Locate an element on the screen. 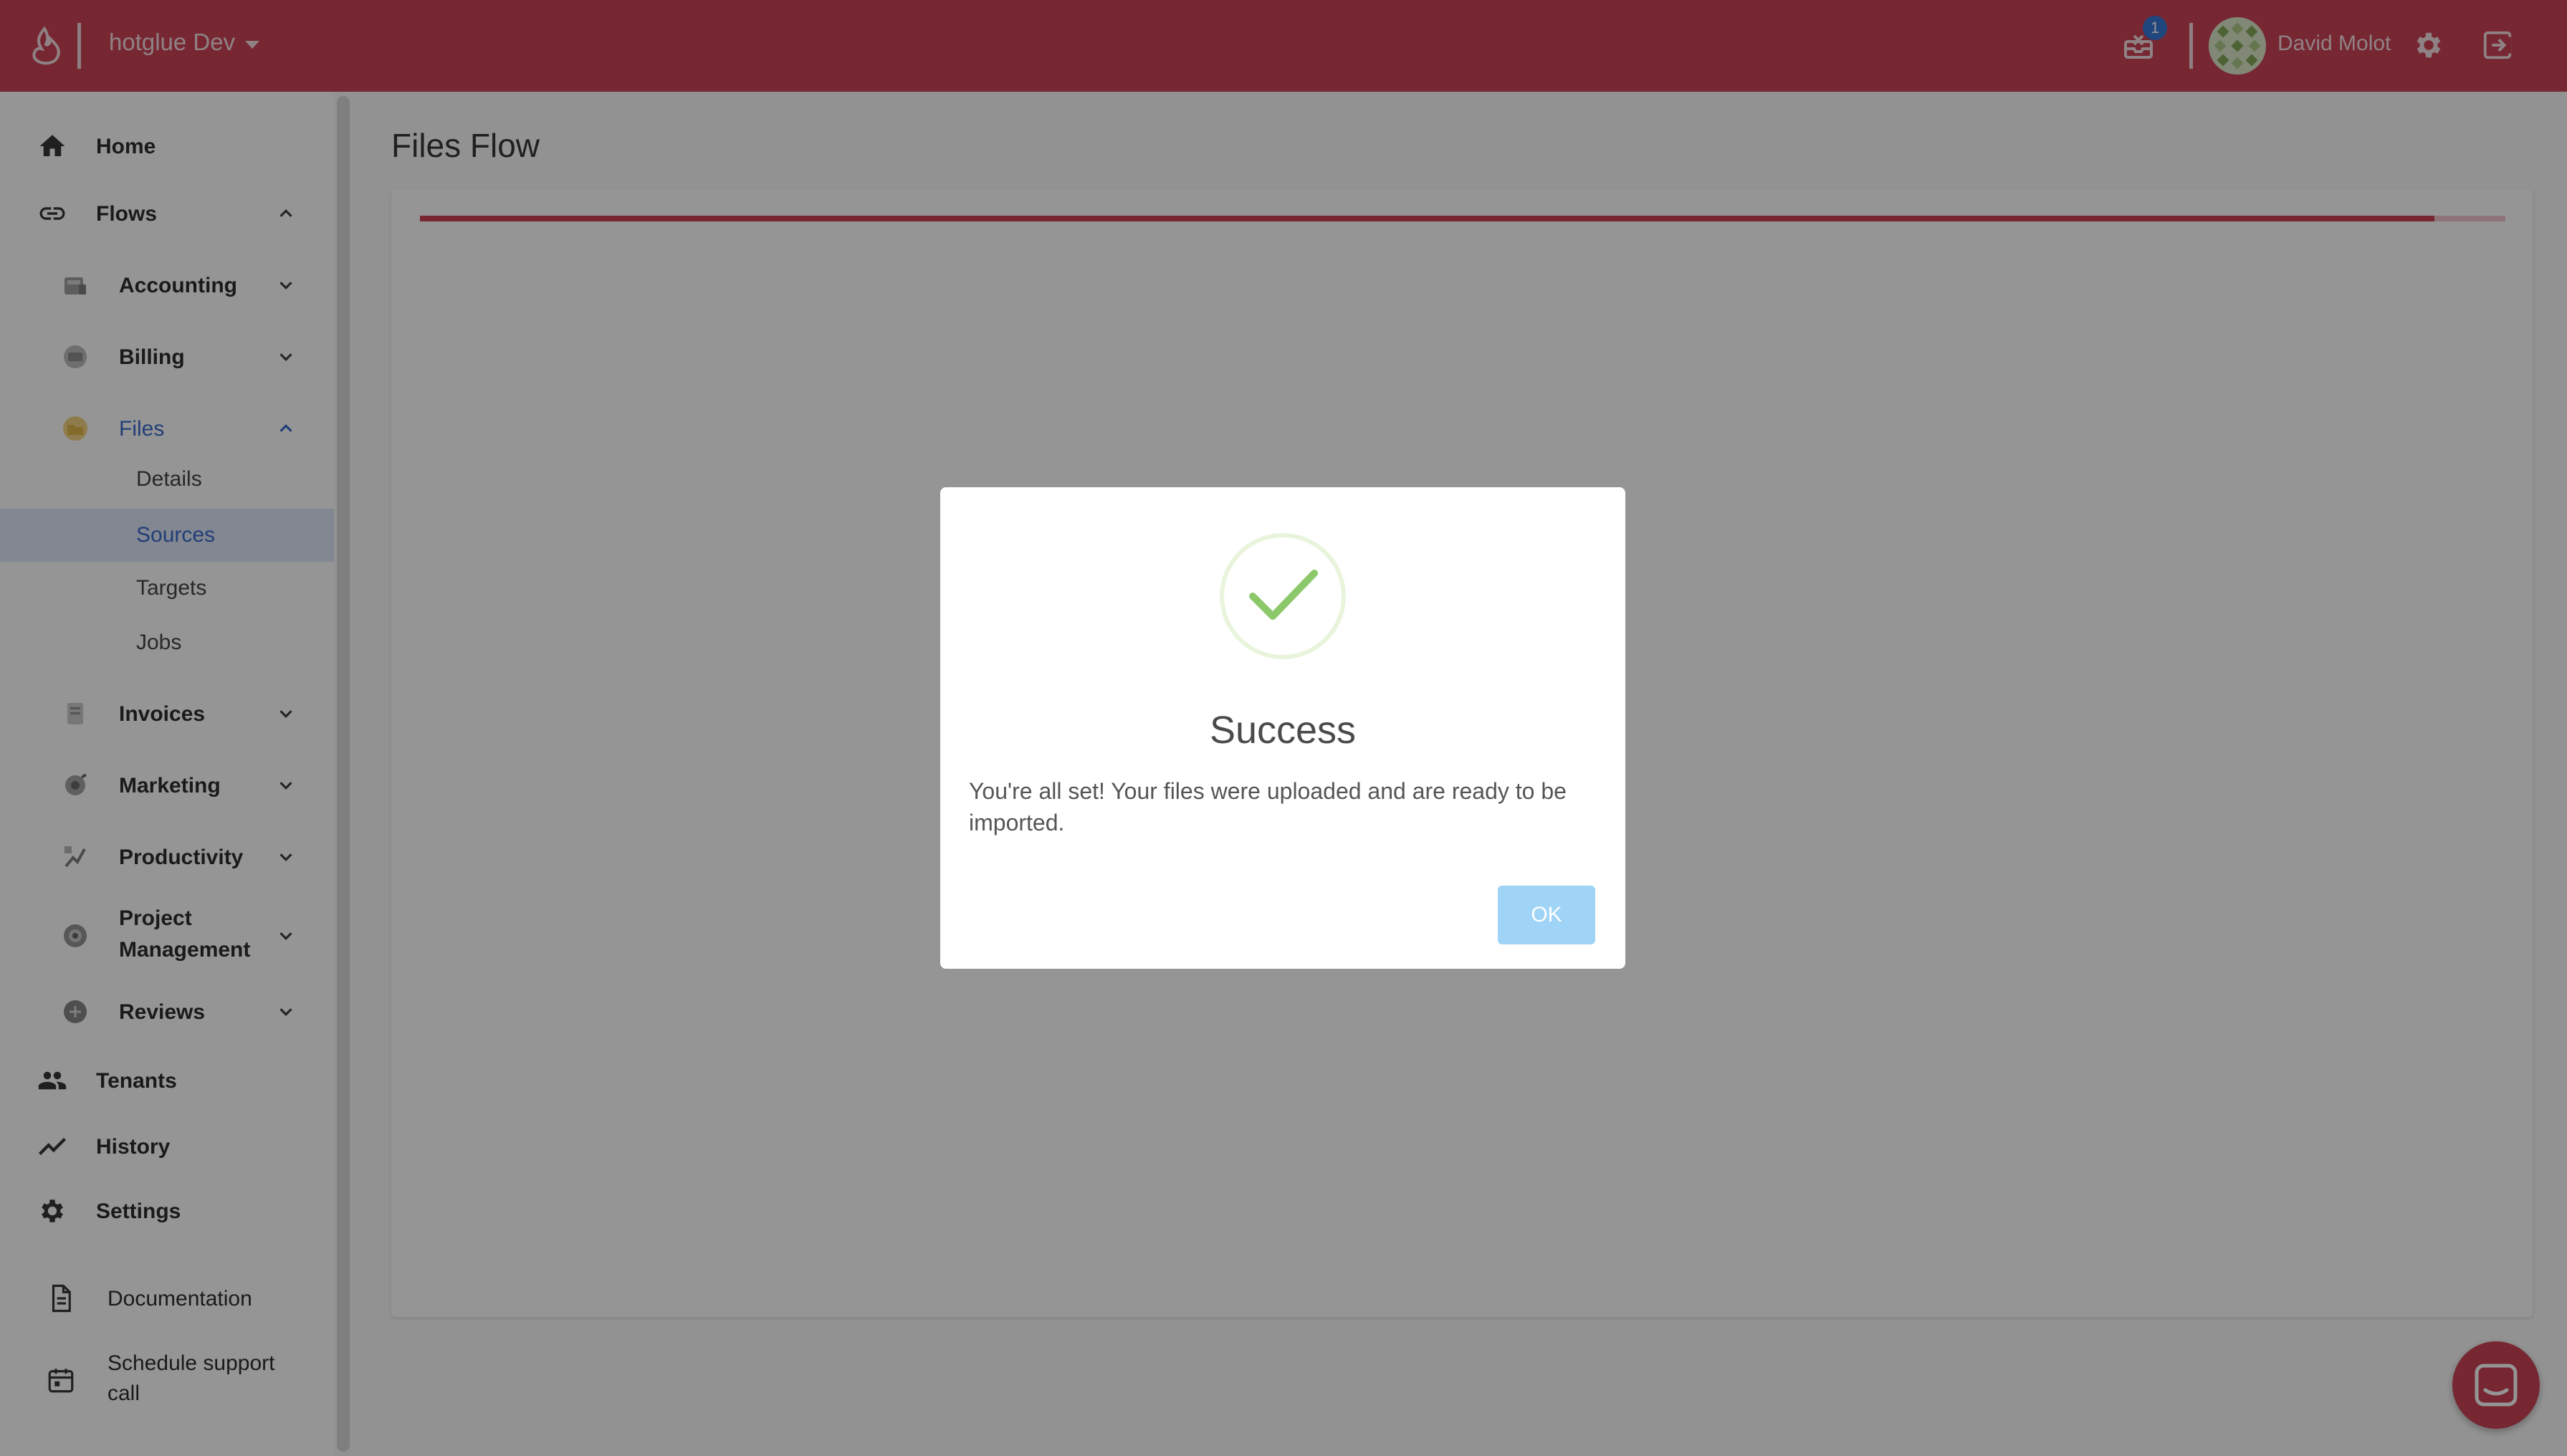 This screenshot has width=2567, height=1456. success-check-icon is located at coordinates (1283, 596).